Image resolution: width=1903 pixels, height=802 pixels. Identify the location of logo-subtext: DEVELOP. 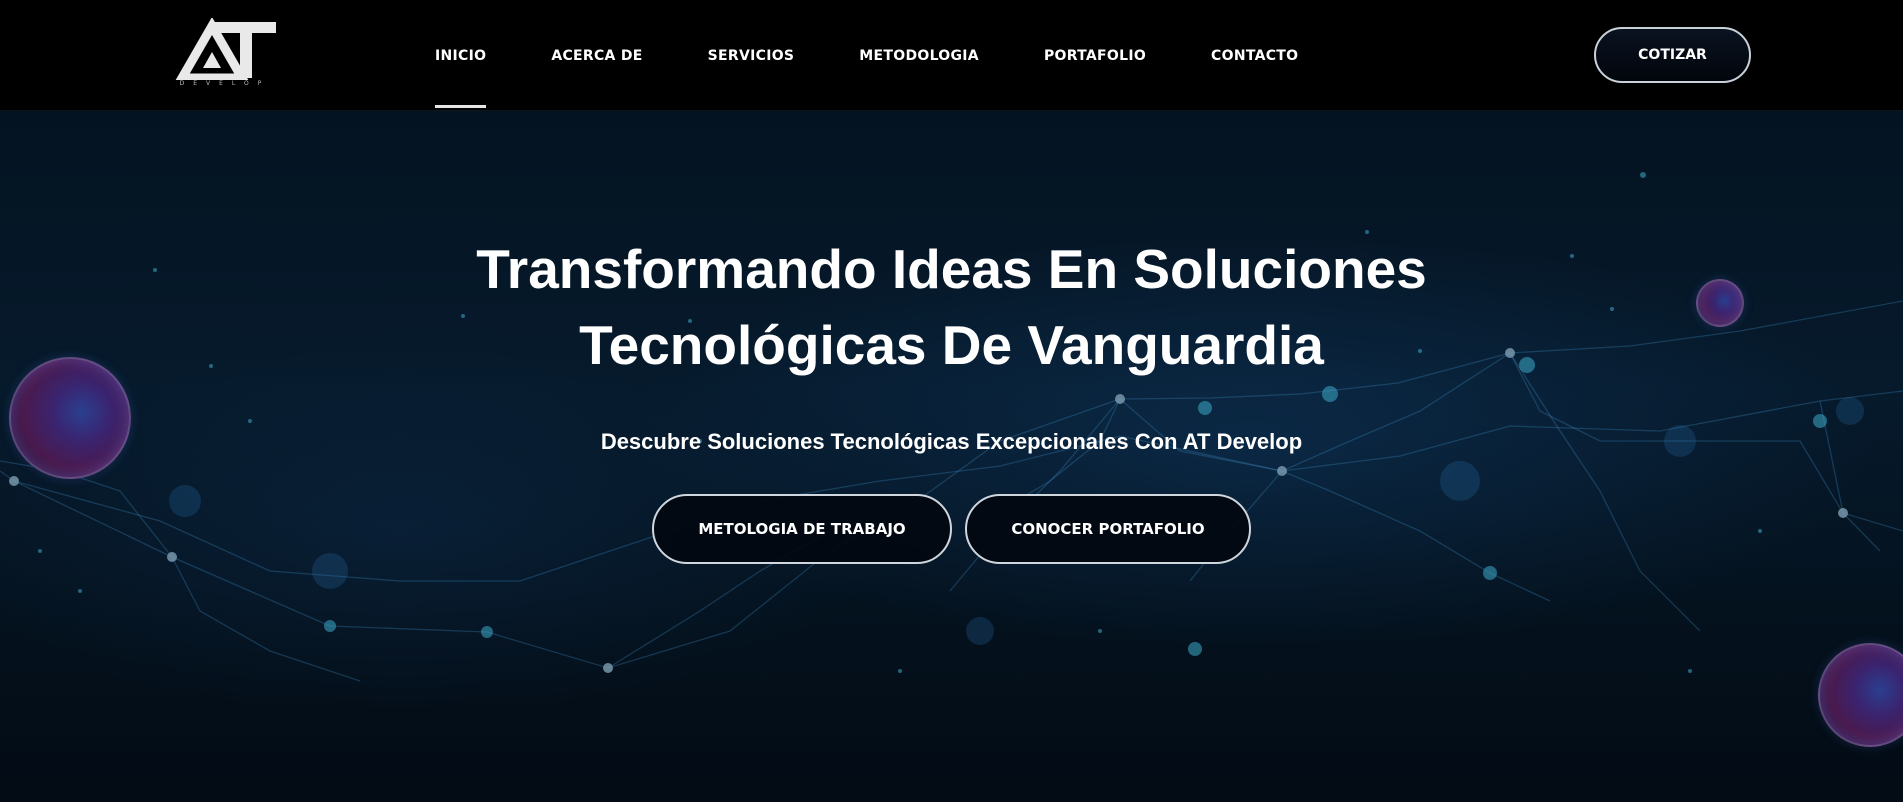
(225, 83).